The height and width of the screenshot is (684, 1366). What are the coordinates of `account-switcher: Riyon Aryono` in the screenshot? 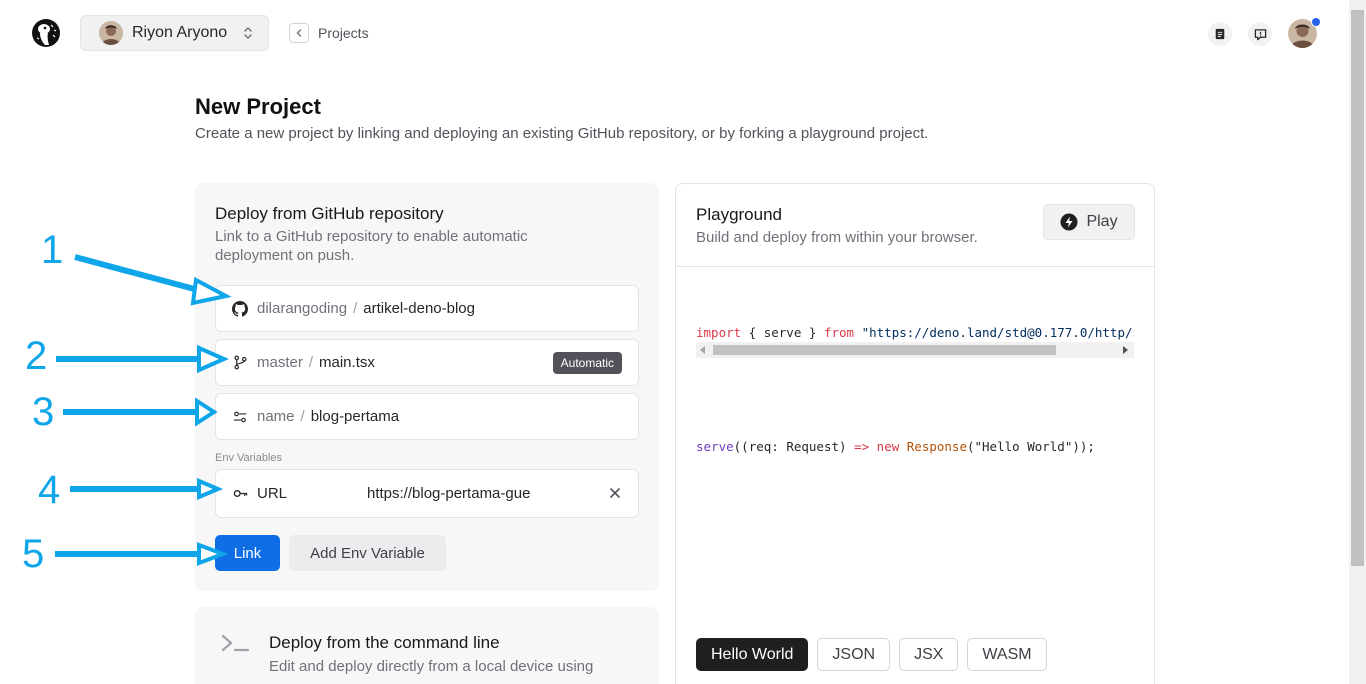 It's located at (174, 33).